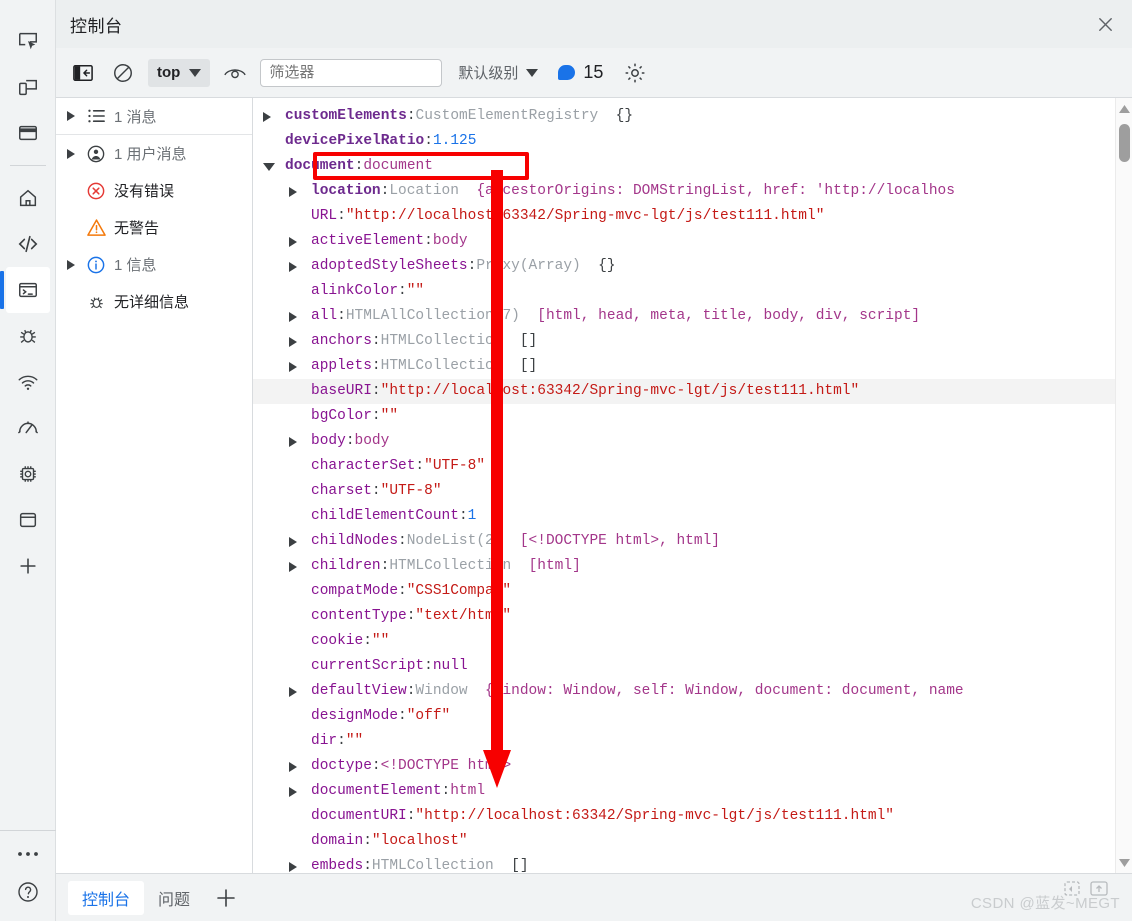 This screenshot has height=921, width=1132. I want to click on console-property-row: charset: "UTF-8", so click(684, 491).